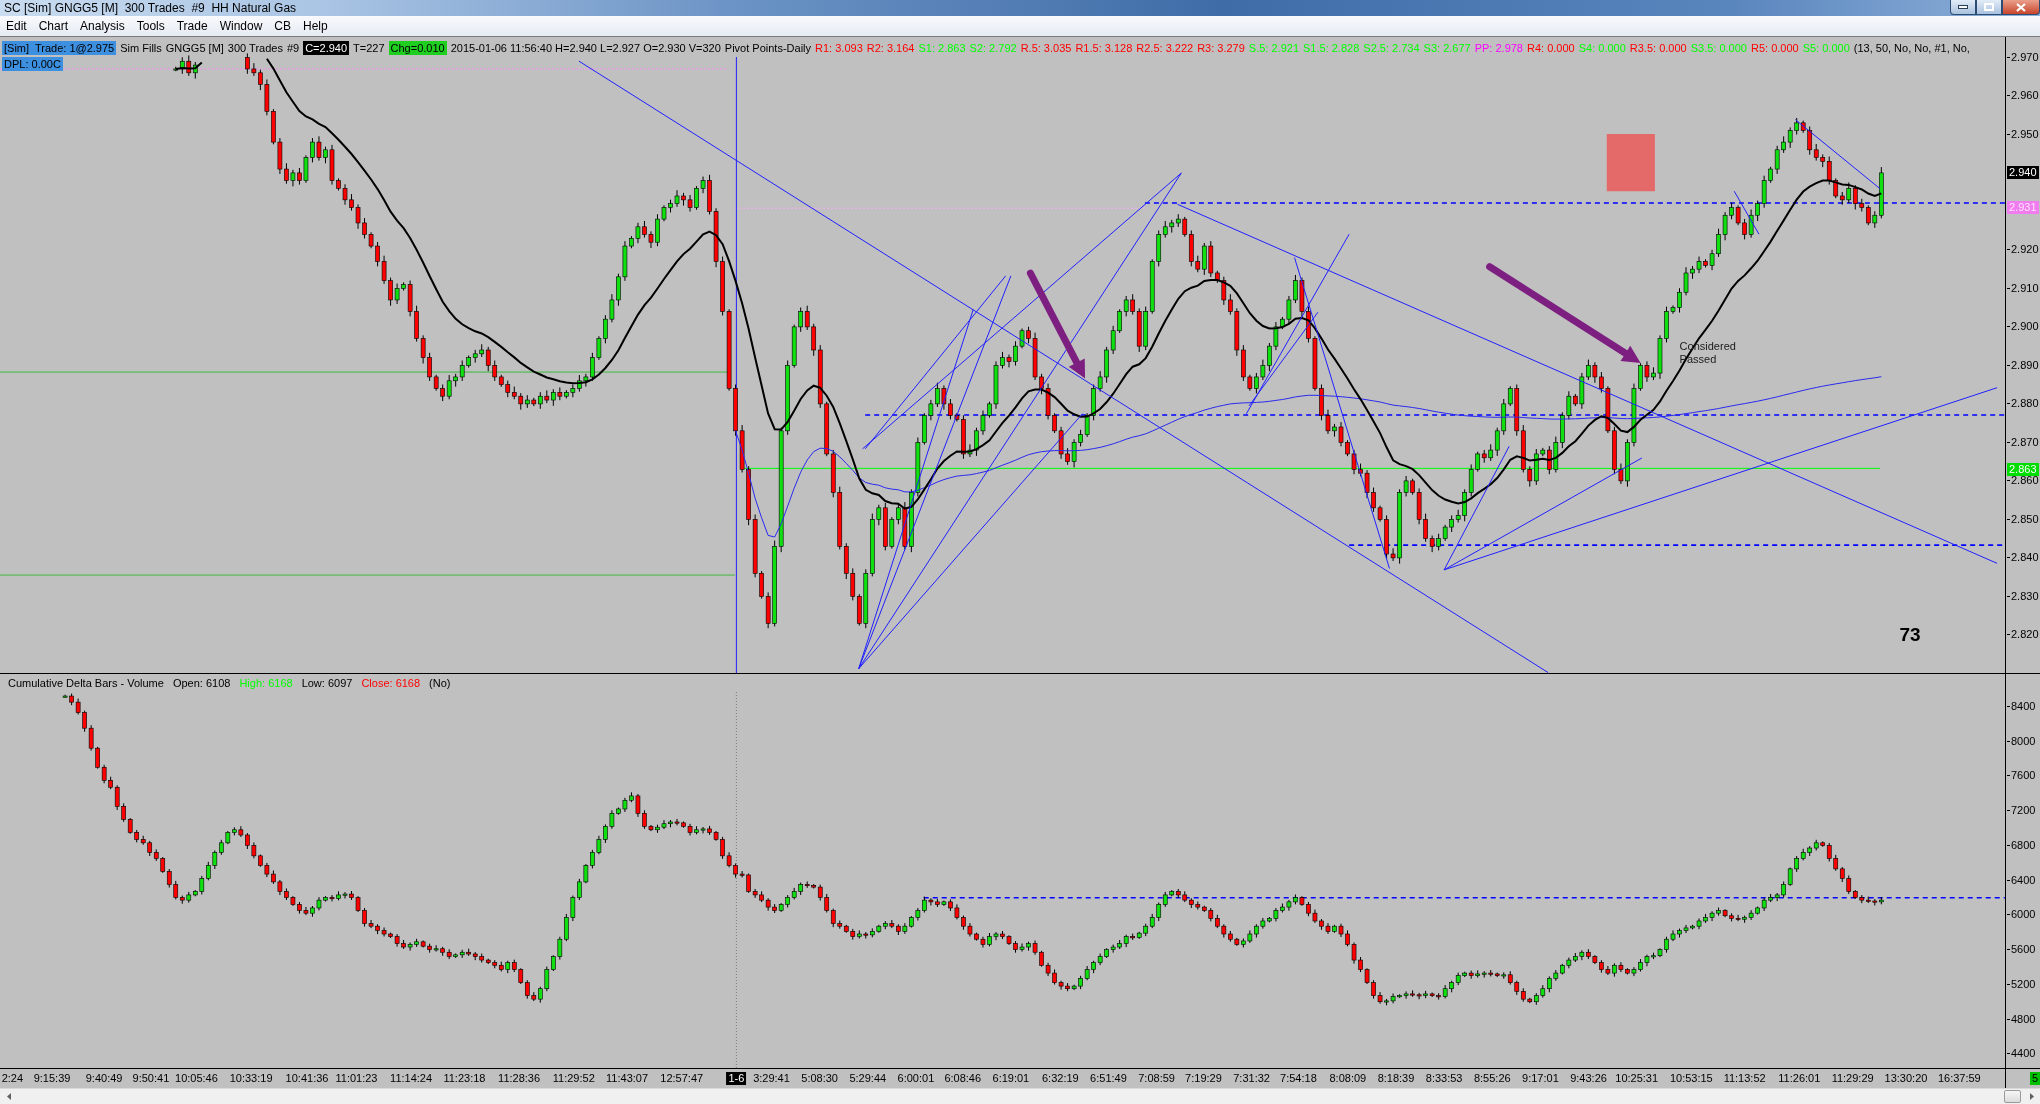 The width and height of the screenshot is (2040, 1104). I want to click on time-label: 12:57:47, so click(682, 1078).